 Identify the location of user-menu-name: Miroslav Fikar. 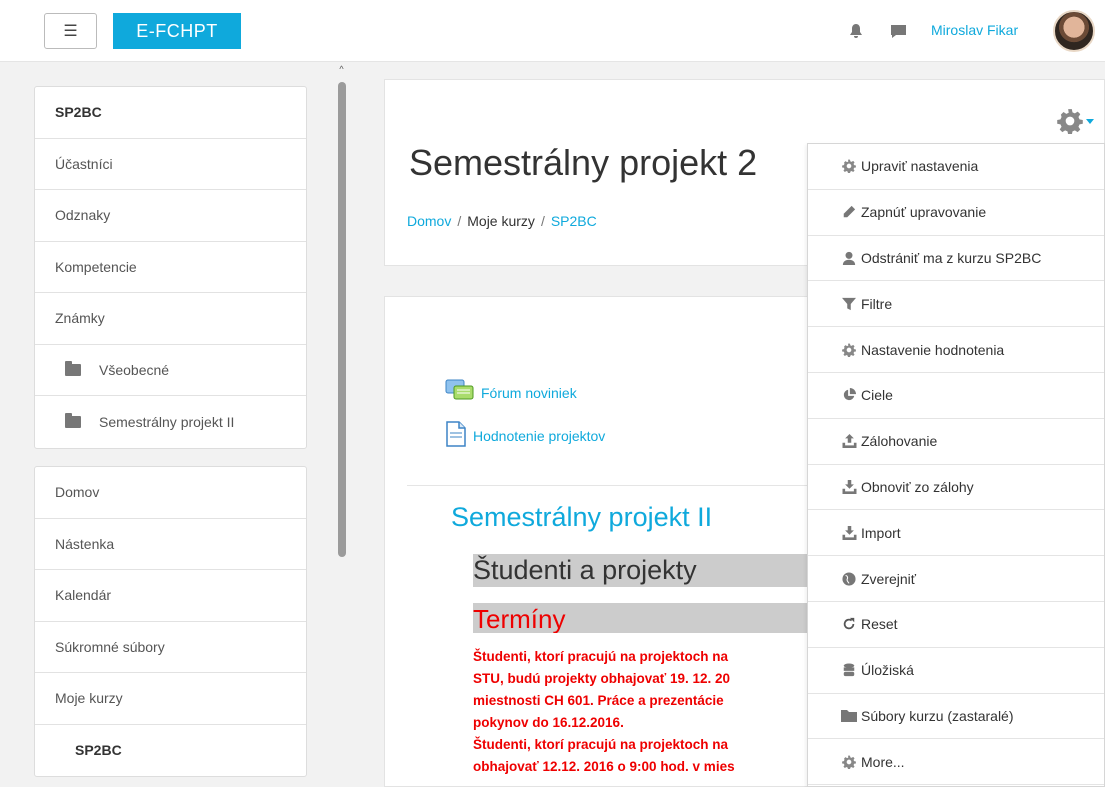
(974, 30).